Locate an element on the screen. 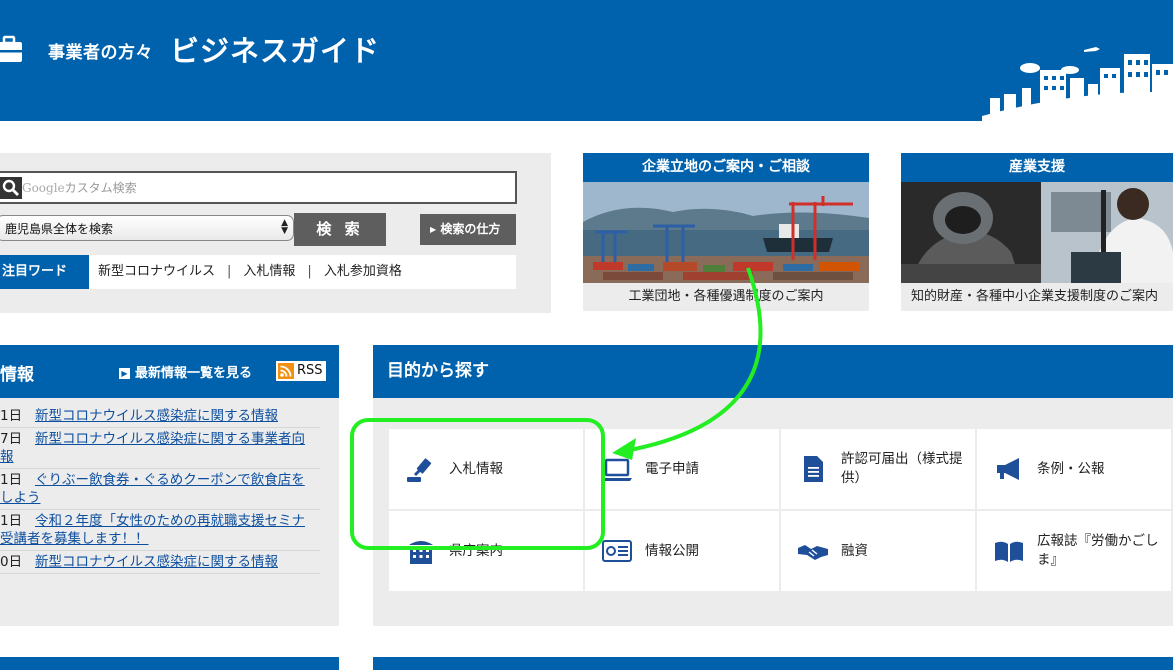 Image resolution: width=1173 pixels, height=670 pixels. news-link: 新型コロナウイルス感染症に関する事業者向 is located at coordinates (160, 439).